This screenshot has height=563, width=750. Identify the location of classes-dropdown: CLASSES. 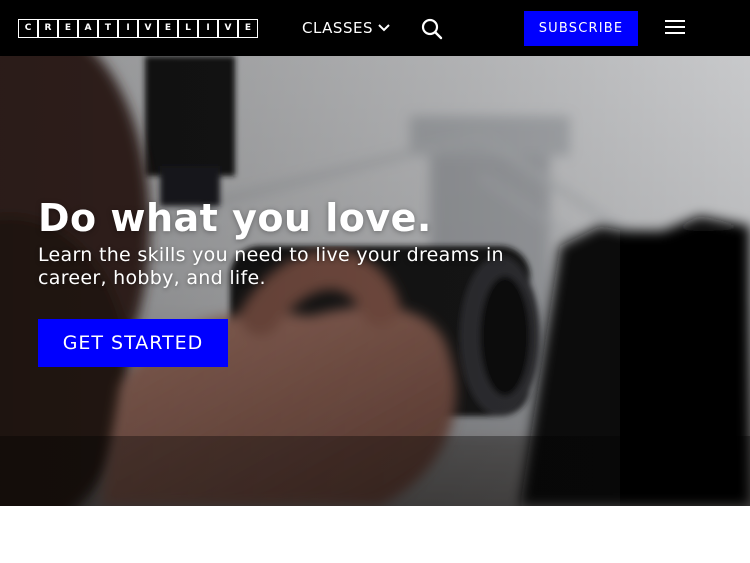
(346, 28).